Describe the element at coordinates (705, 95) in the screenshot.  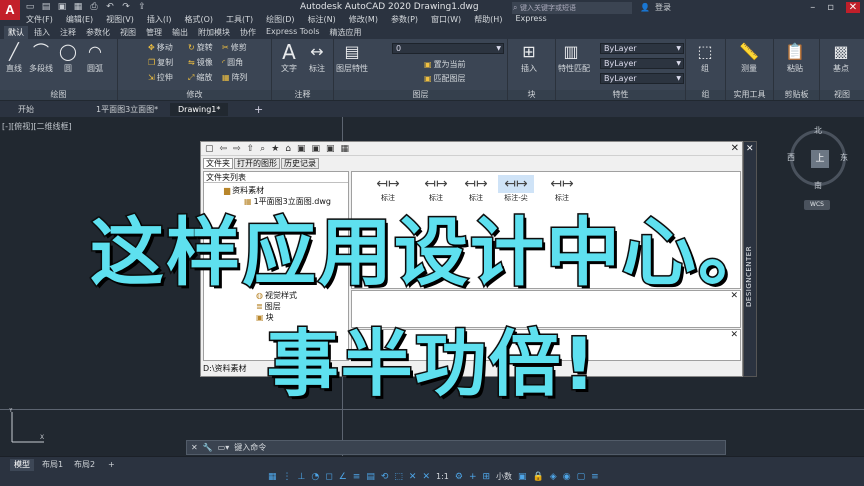
I see `panel-groups-title: 组` at that location.